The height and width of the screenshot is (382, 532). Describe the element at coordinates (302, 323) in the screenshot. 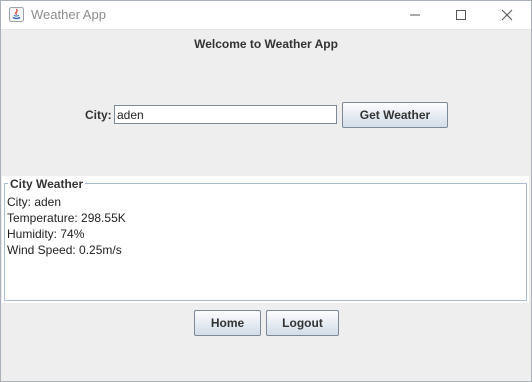

I see `logout-button: Logout` at that location.